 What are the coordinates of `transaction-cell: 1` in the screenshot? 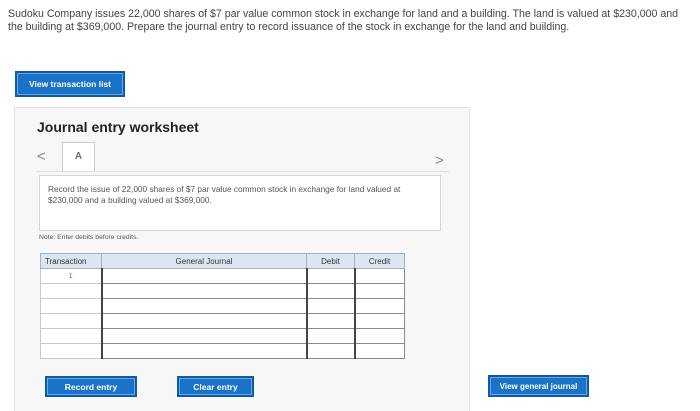 It's located at (71, 276).